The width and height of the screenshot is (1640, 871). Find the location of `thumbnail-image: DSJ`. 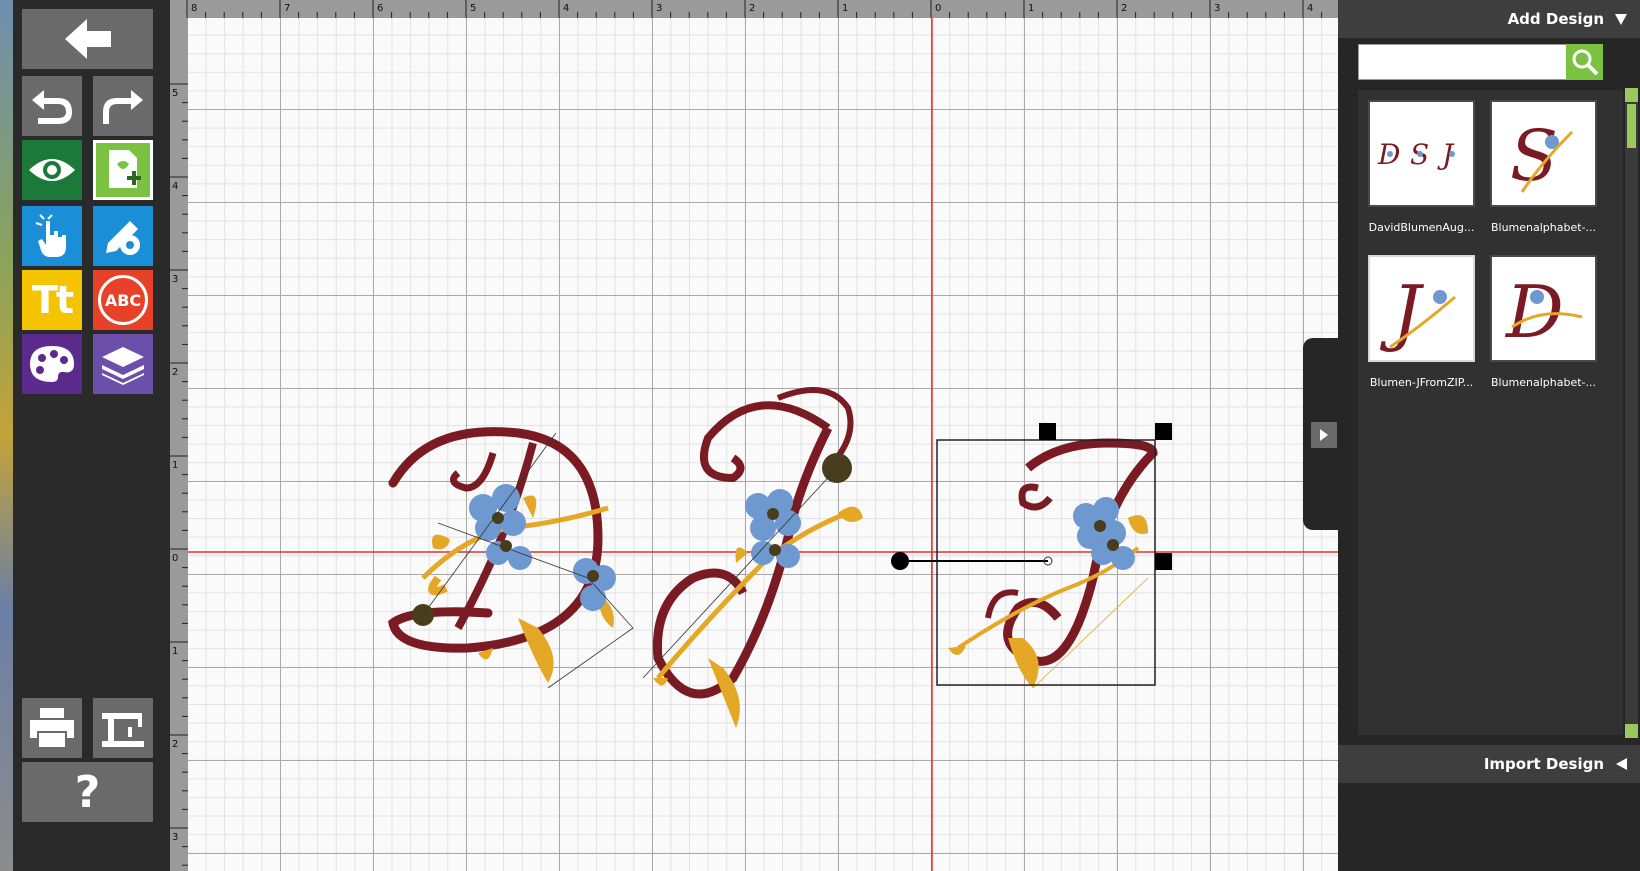

thumbnail-image: DSJ is located at coordinates (1421, 153).